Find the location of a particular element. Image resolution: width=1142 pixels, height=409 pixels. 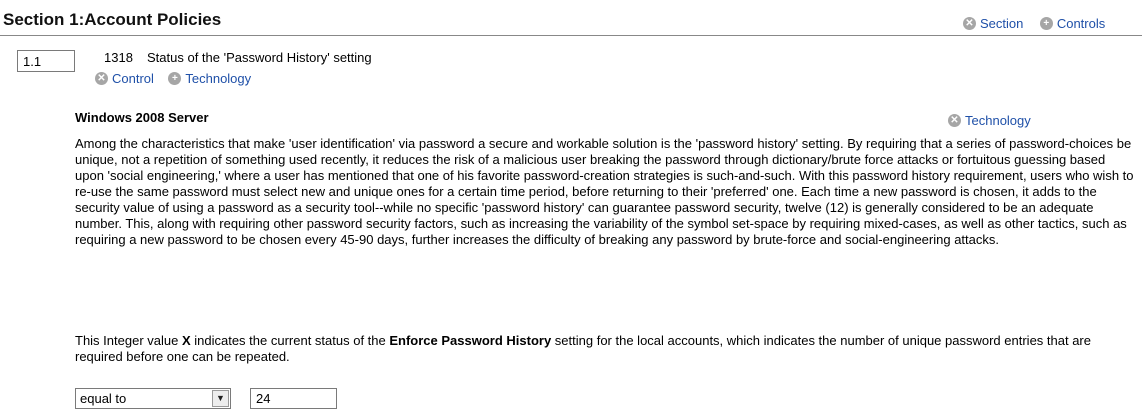

setting-name: Enforce Password History is located at coordinates (470, 340).